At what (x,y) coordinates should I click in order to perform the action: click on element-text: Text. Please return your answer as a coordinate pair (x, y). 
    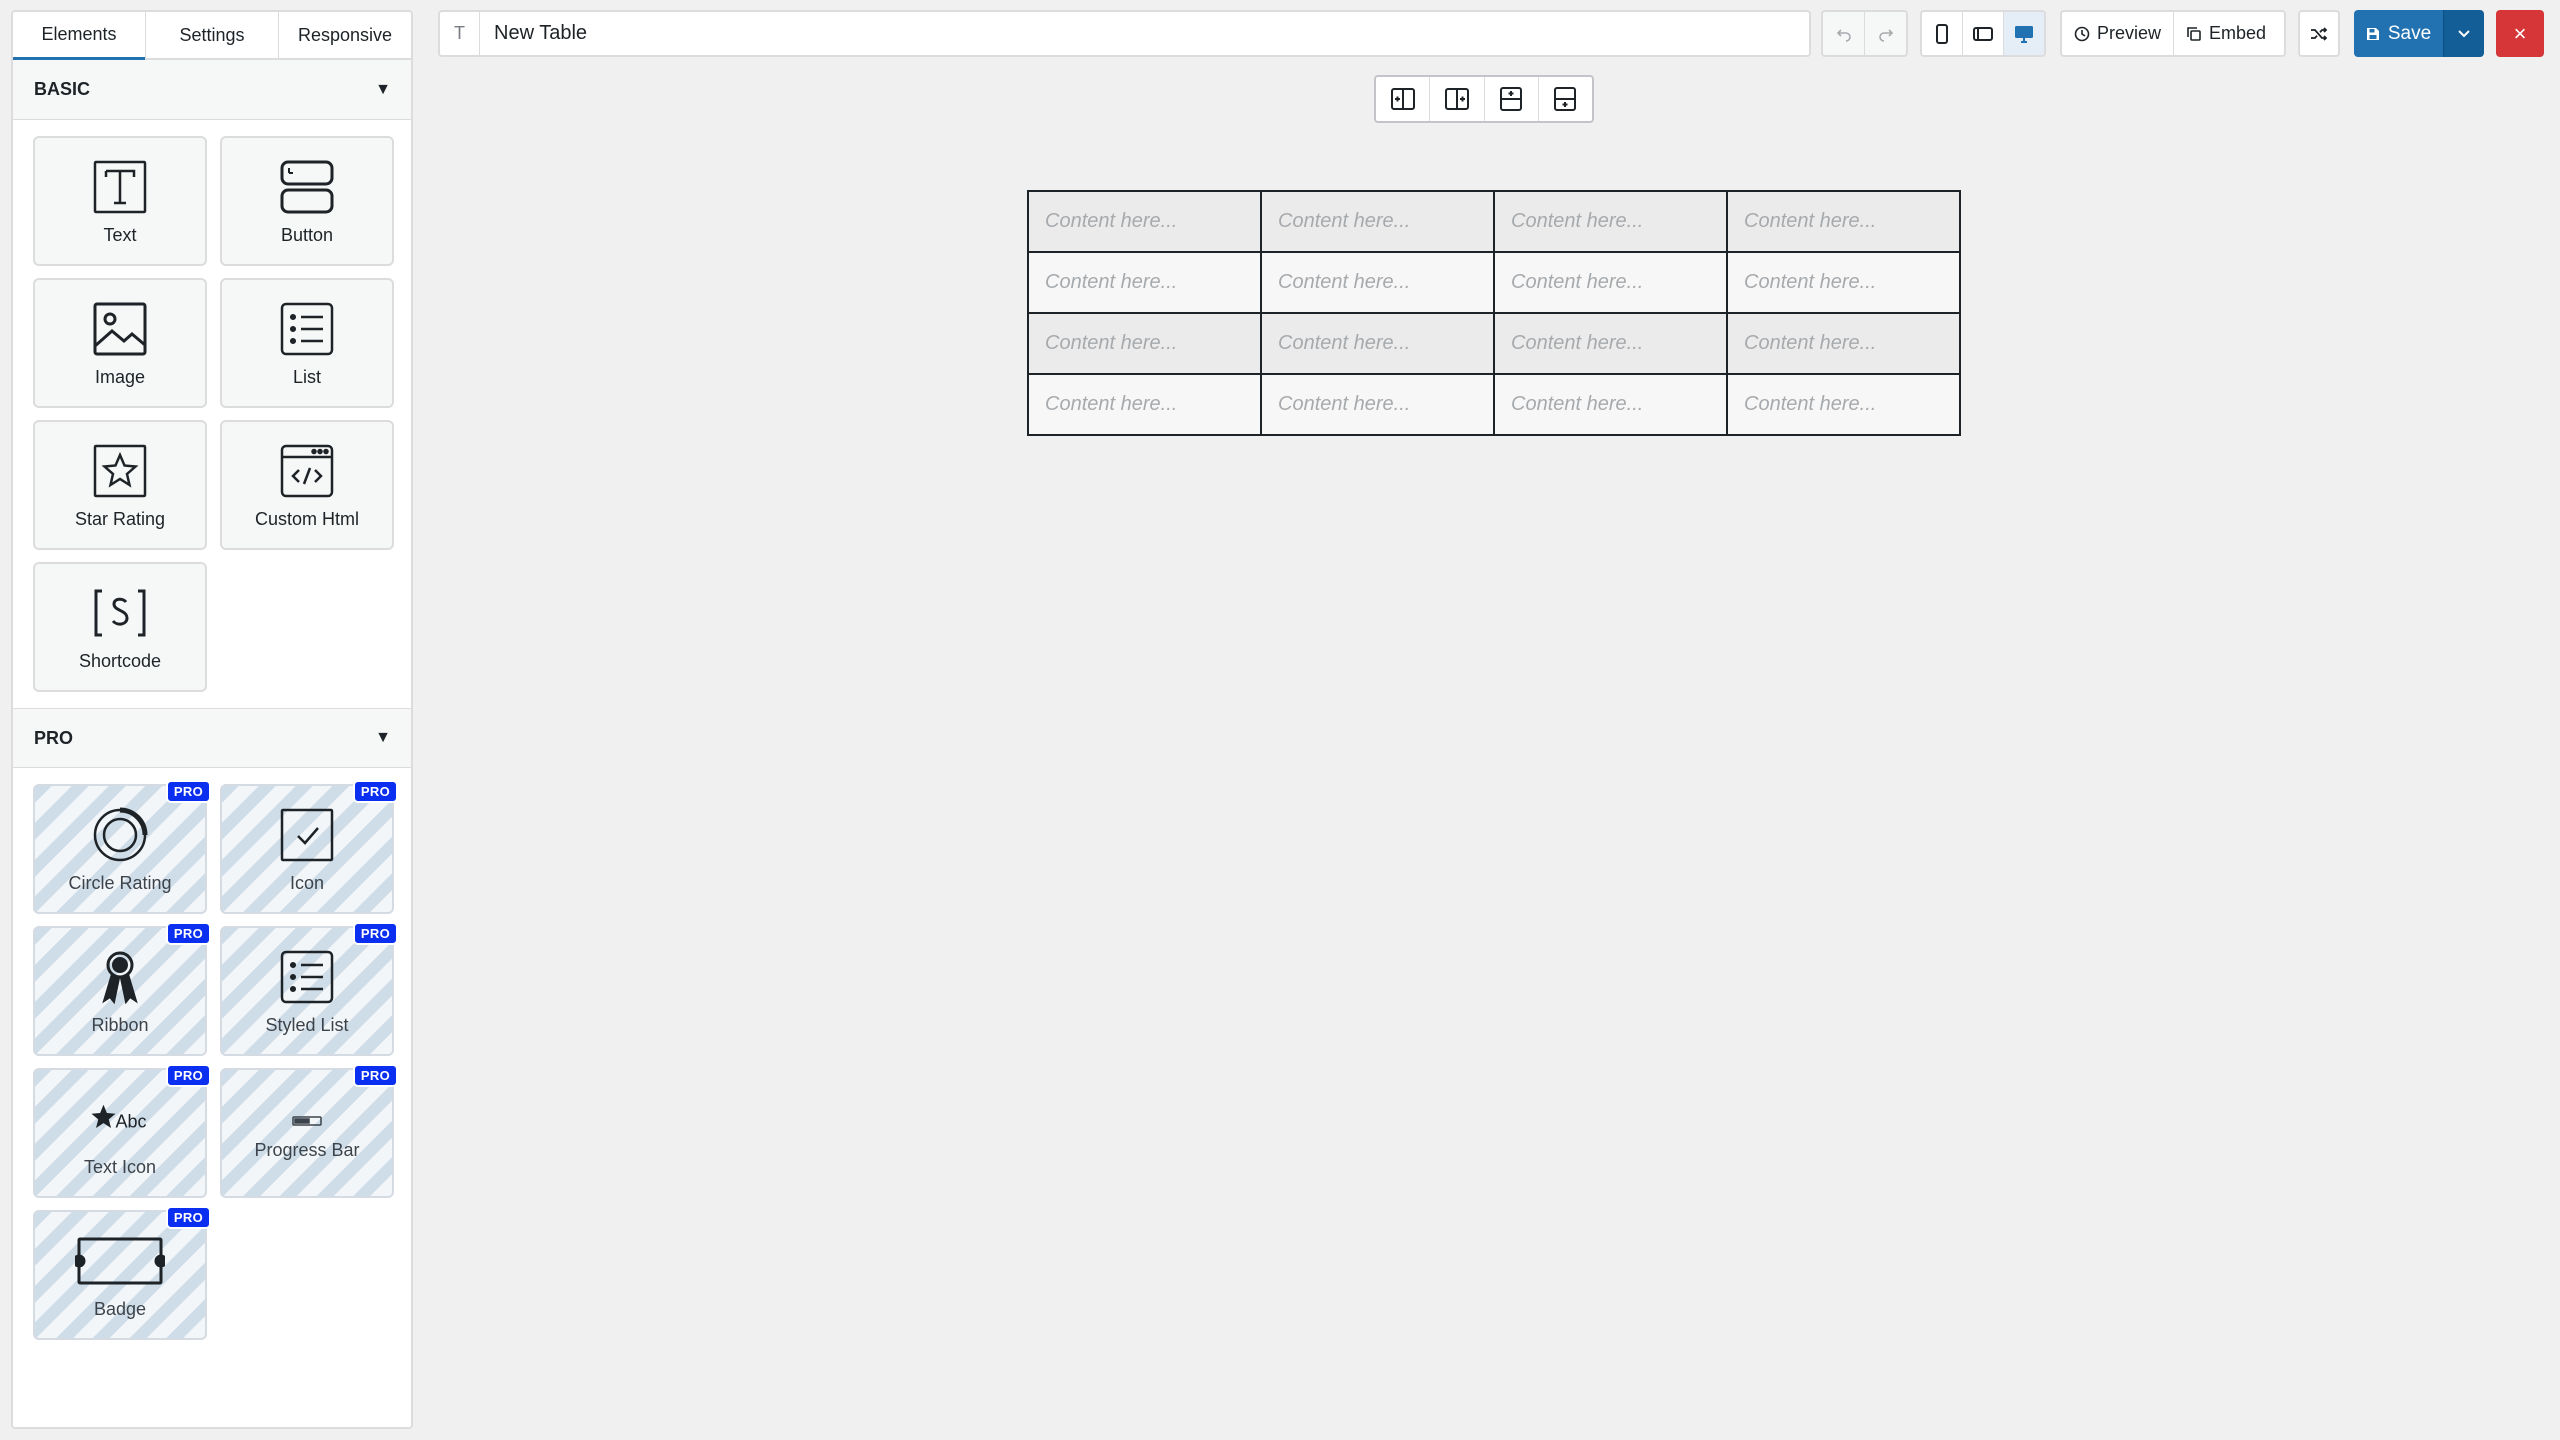
    Looking at the image, I should click on (120, 201).